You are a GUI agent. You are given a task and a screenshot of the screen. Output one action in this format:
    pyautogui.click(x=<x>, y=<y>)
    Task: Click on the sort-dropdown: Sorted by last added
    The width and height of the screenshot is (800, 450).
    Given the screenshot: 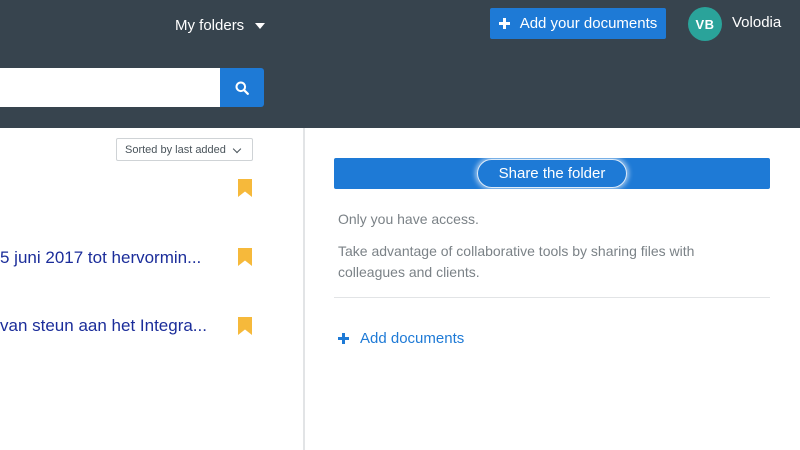 What is the action you would take?
    pyautogui.click(x=184, y=149)
    